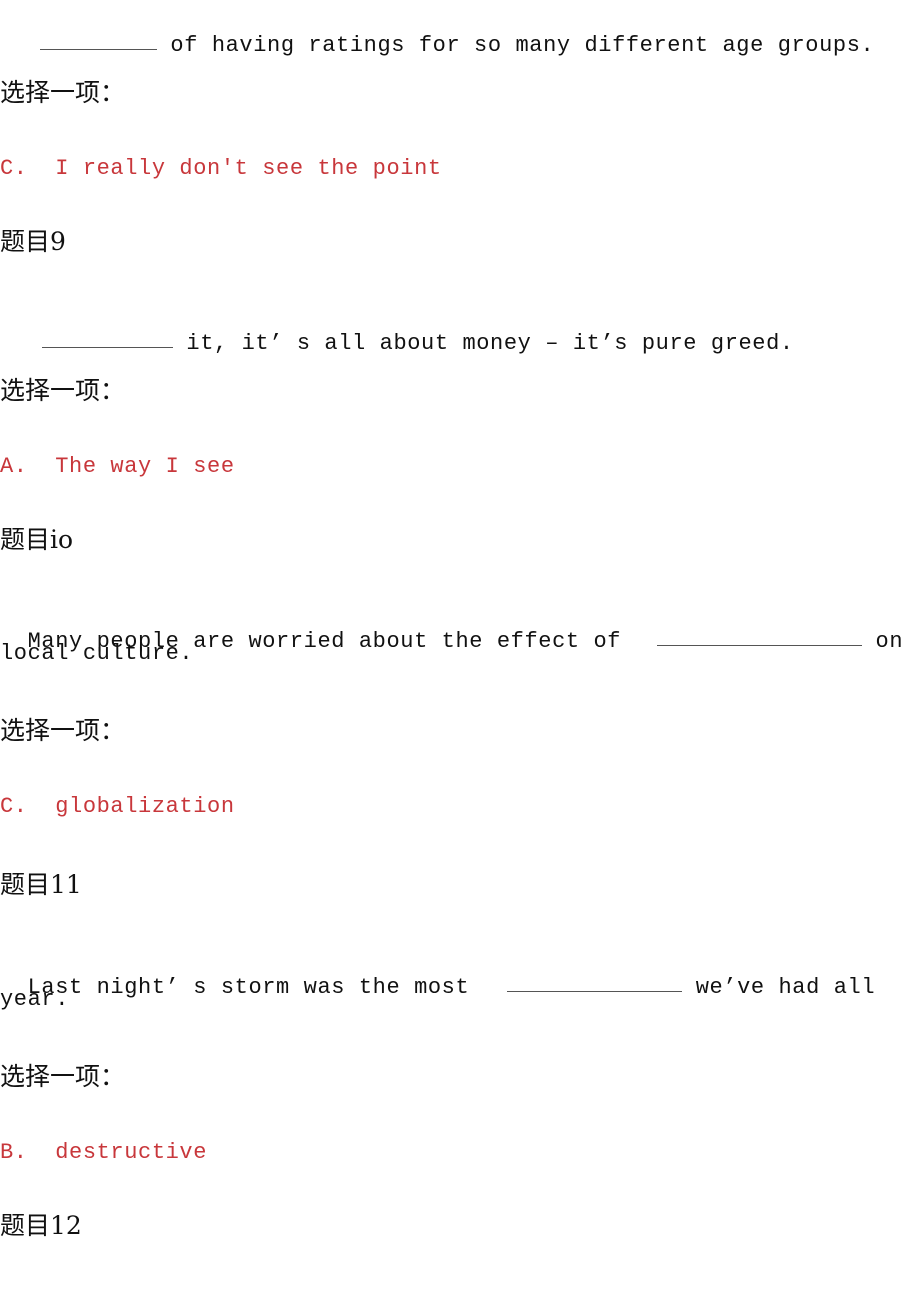 The width and height of the screenshot is (920, 1301). I want to click on question-title: 题目12, so click(41, 1225).